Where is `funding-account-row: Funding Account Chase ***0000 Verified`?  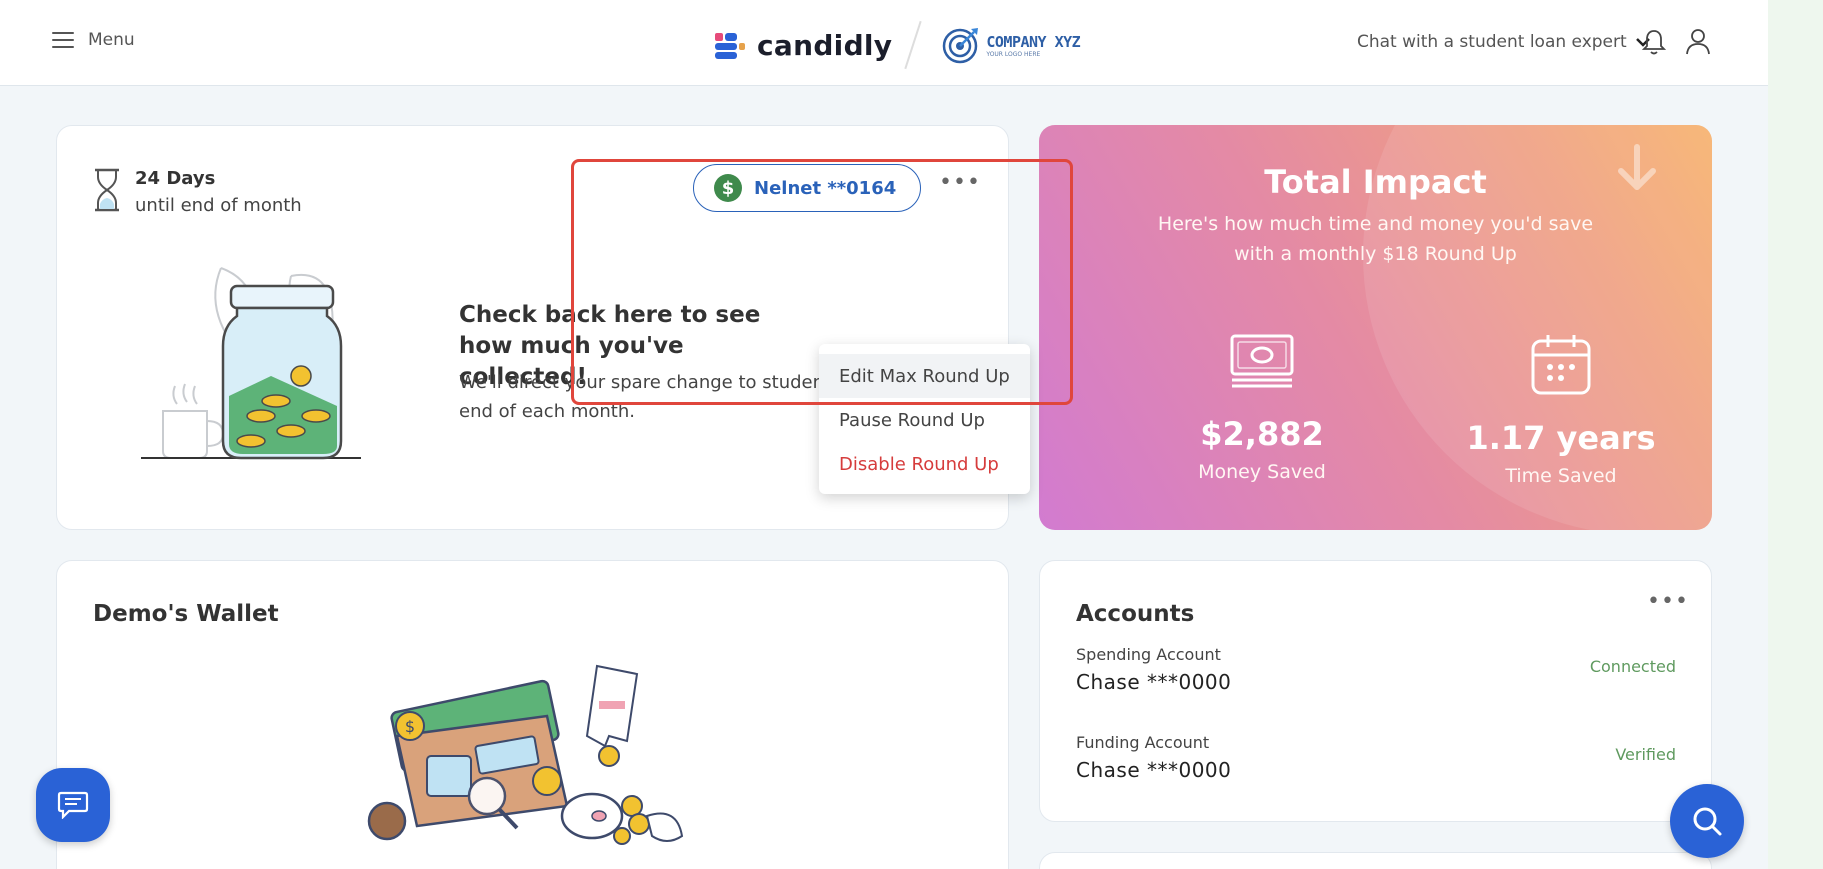
funding-account-row: Funding Account Chase ***0000 Verified is located at coordinates (1376, 757).